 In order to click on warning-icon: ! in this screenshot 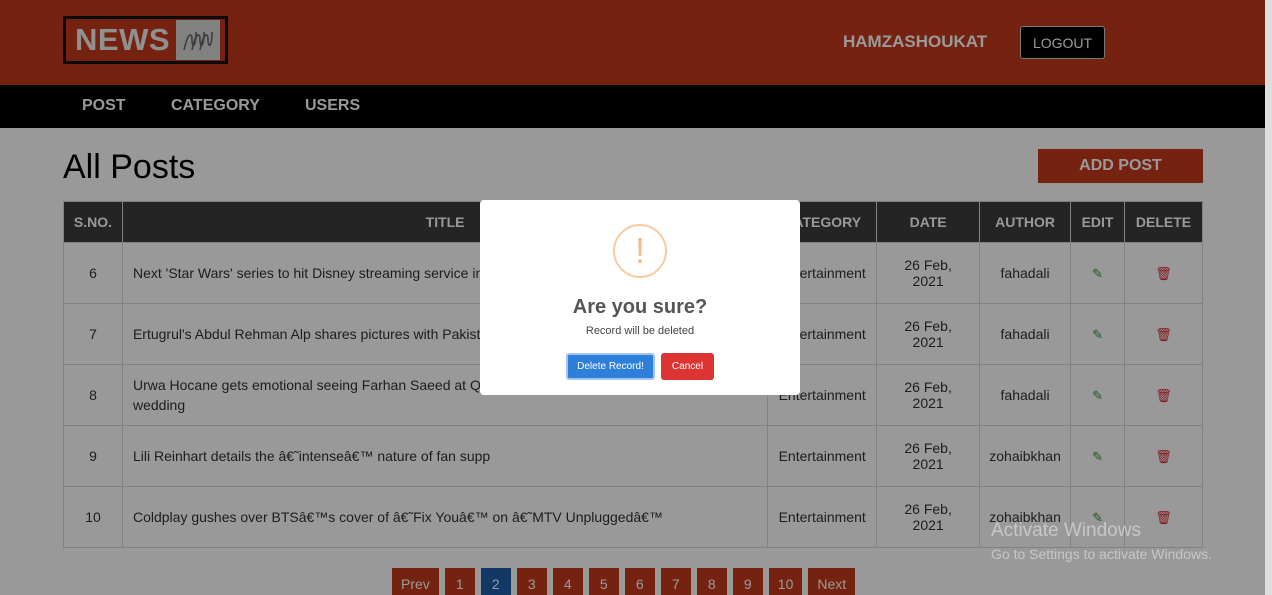, I will do `click(640, 251)`.